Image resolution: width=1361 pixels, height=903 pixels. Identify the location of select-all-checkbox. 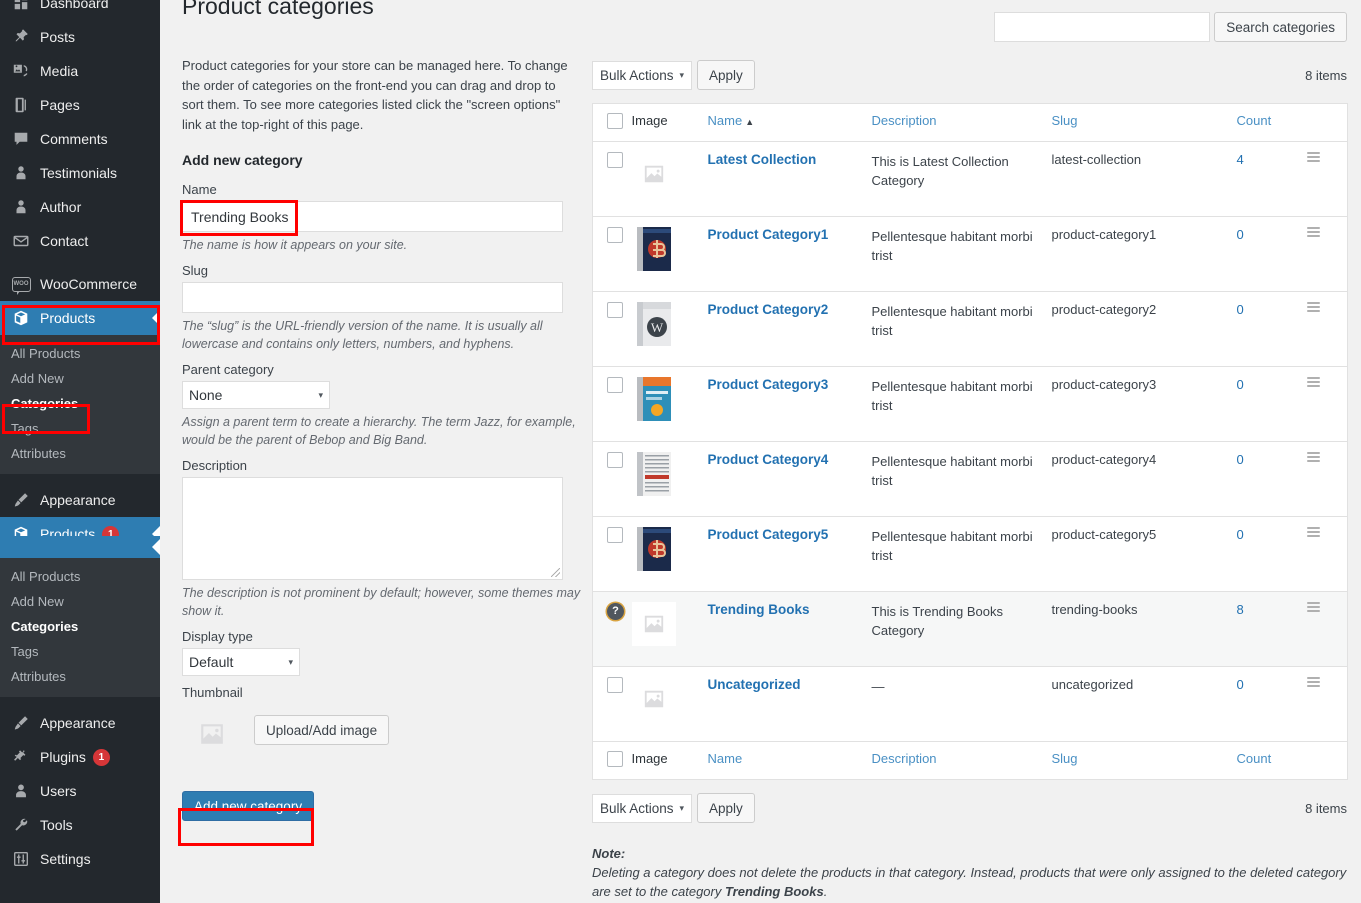
(615, 121).